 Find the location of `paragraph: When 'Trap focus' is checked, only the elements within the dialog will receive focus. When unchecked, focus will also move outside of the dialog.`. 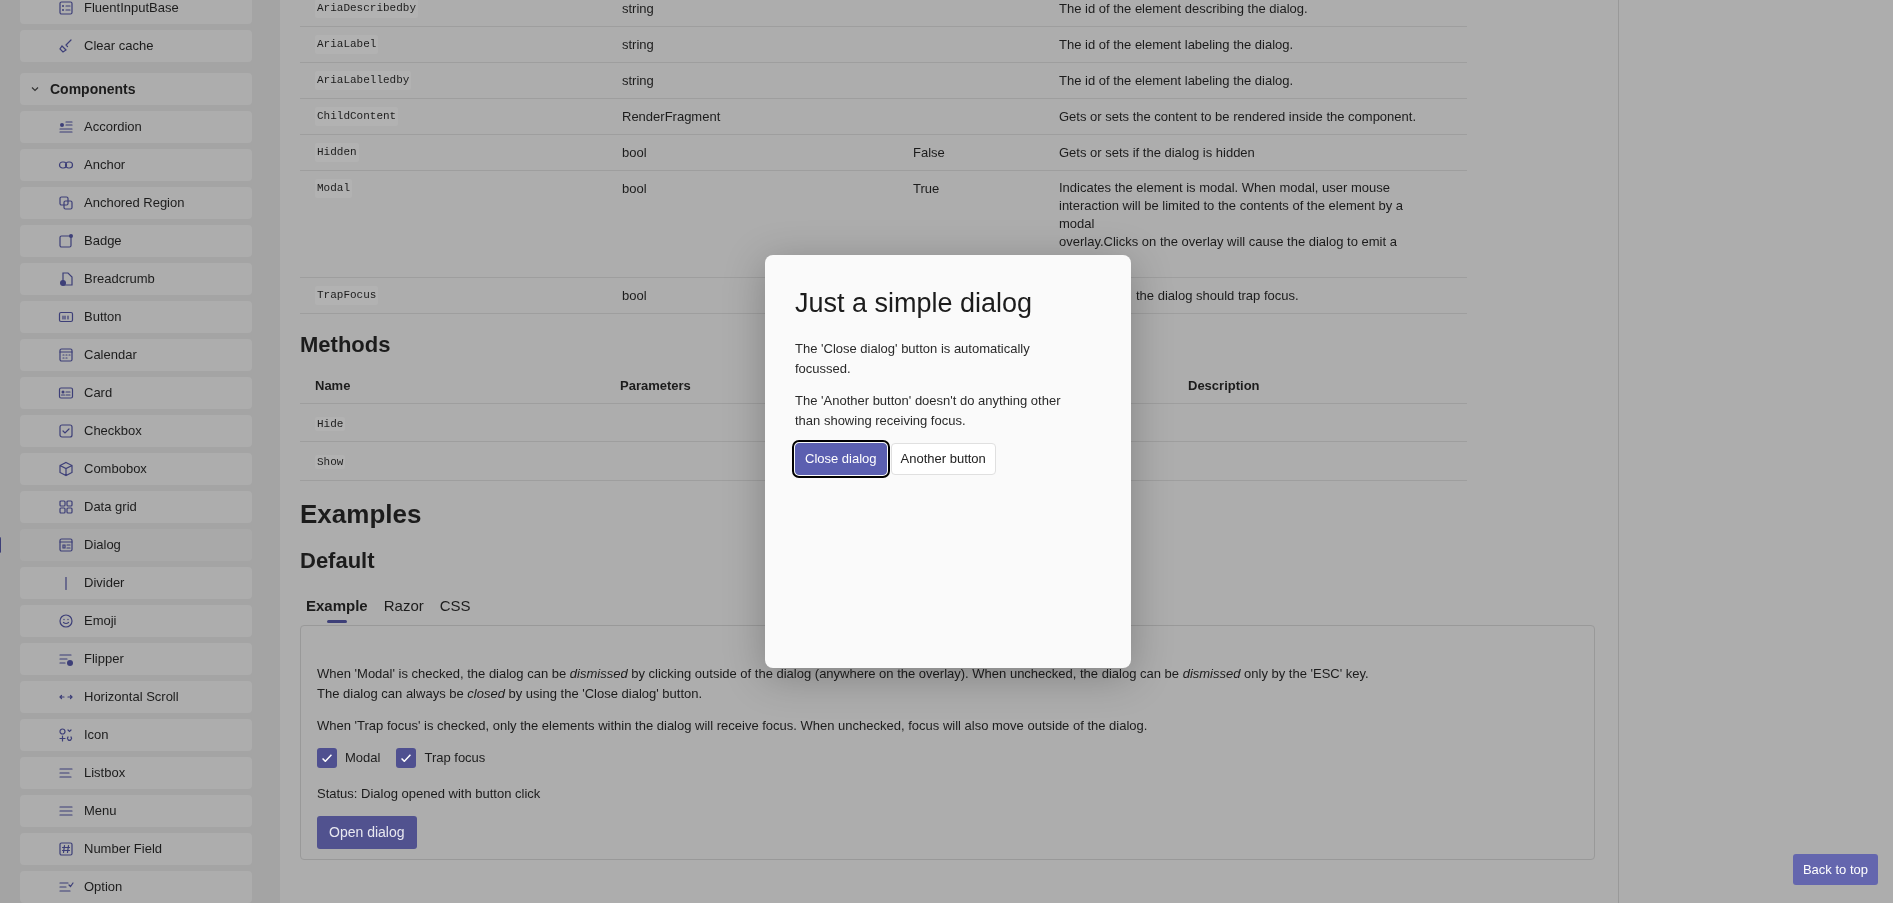

paragraph: When 'Trap focus' is checked, only the elements within the dialog will receive focus. When unchecked, focus will also move outside of the dialog. is located at coordinates (733, 726).